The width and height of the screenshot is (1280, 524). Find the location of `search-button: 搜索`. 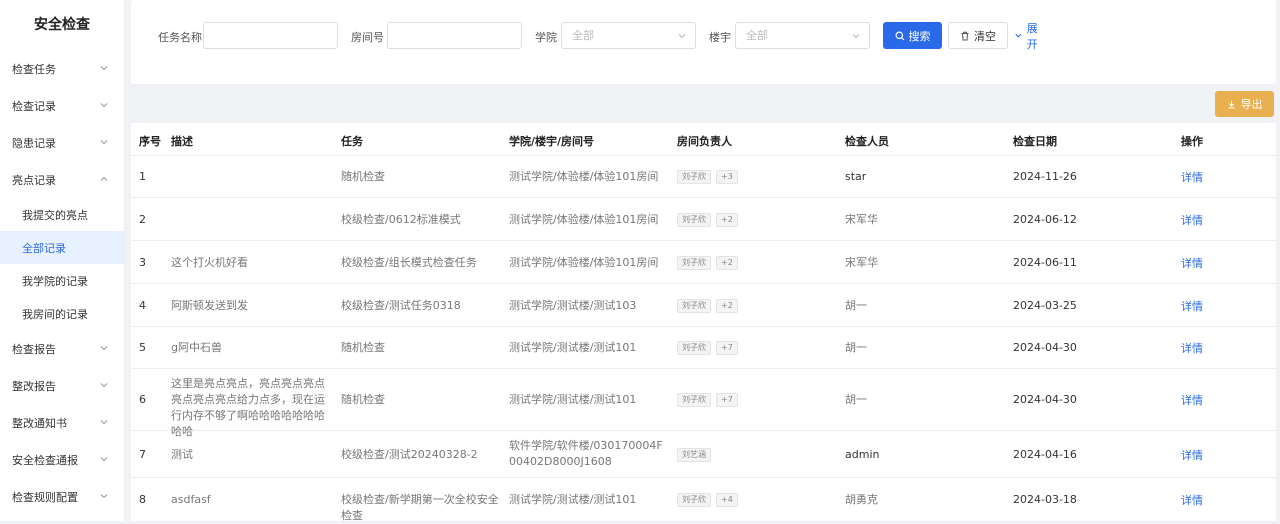

search-button: 搜索 is located at coordinates (912, 35).